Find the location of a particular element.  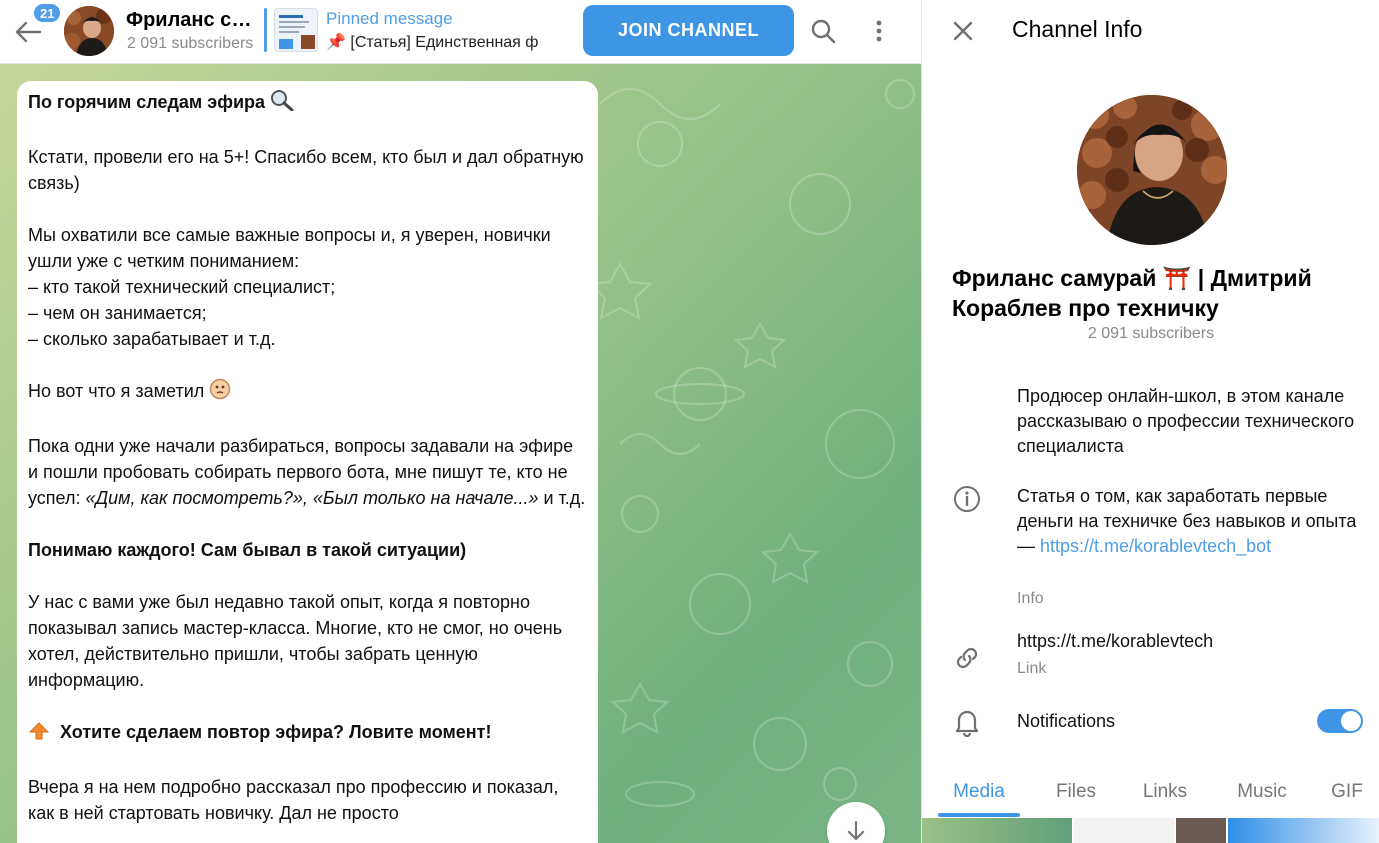

info-icon is located at coordinates (967, 499).